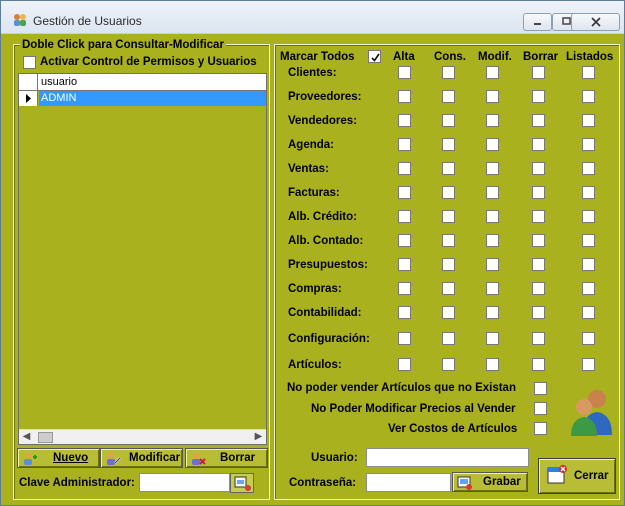 The height and width of the screenshot is (506, 625). What do you see at coordinates (540, 408) in the screenshot?
I see `cannot-modify-prices-checkbox` at bounding box center [540, 408].